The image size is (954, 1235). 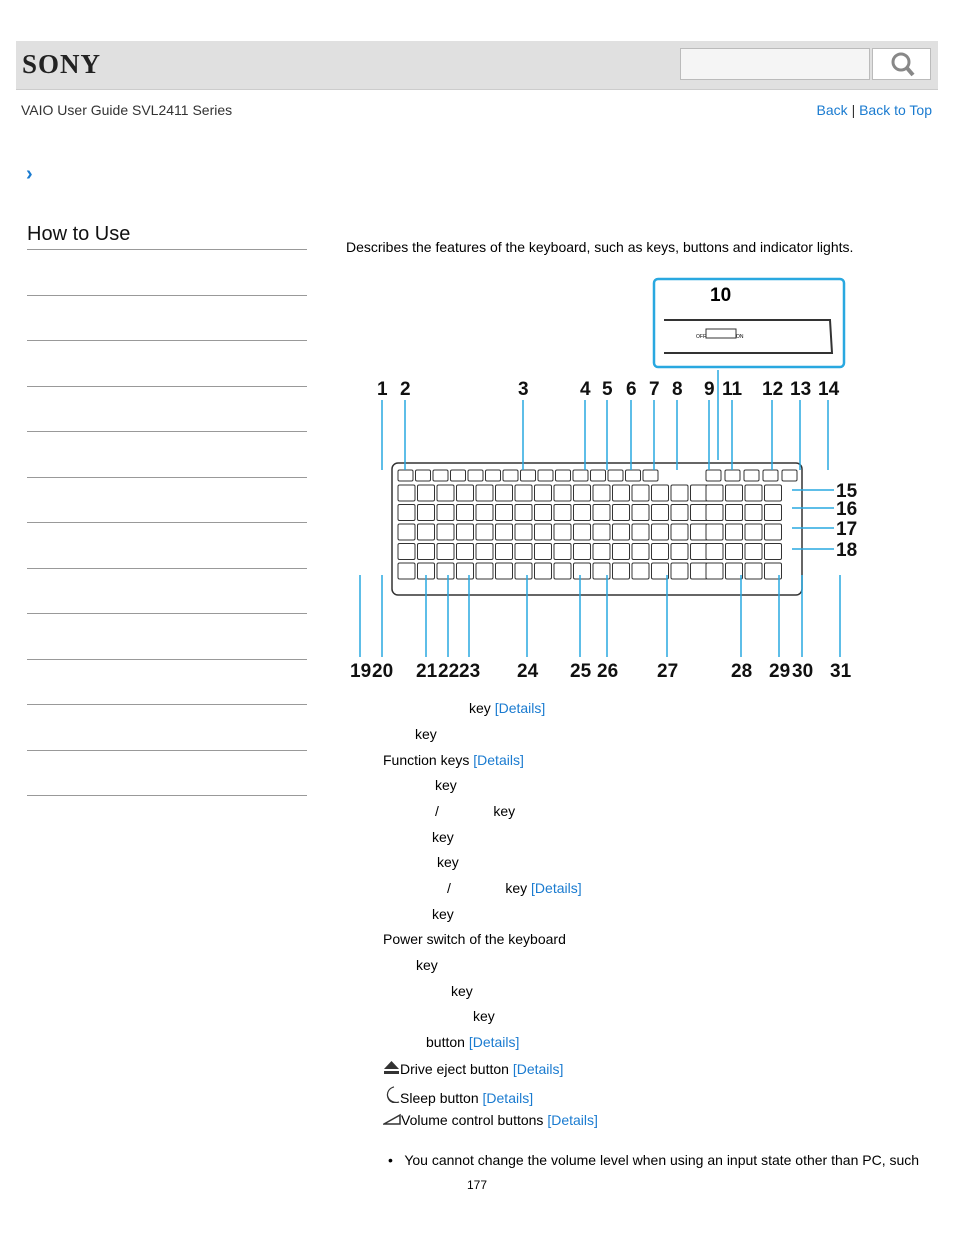 I want to click on callout-30: 30, so click(x=802, y=671).